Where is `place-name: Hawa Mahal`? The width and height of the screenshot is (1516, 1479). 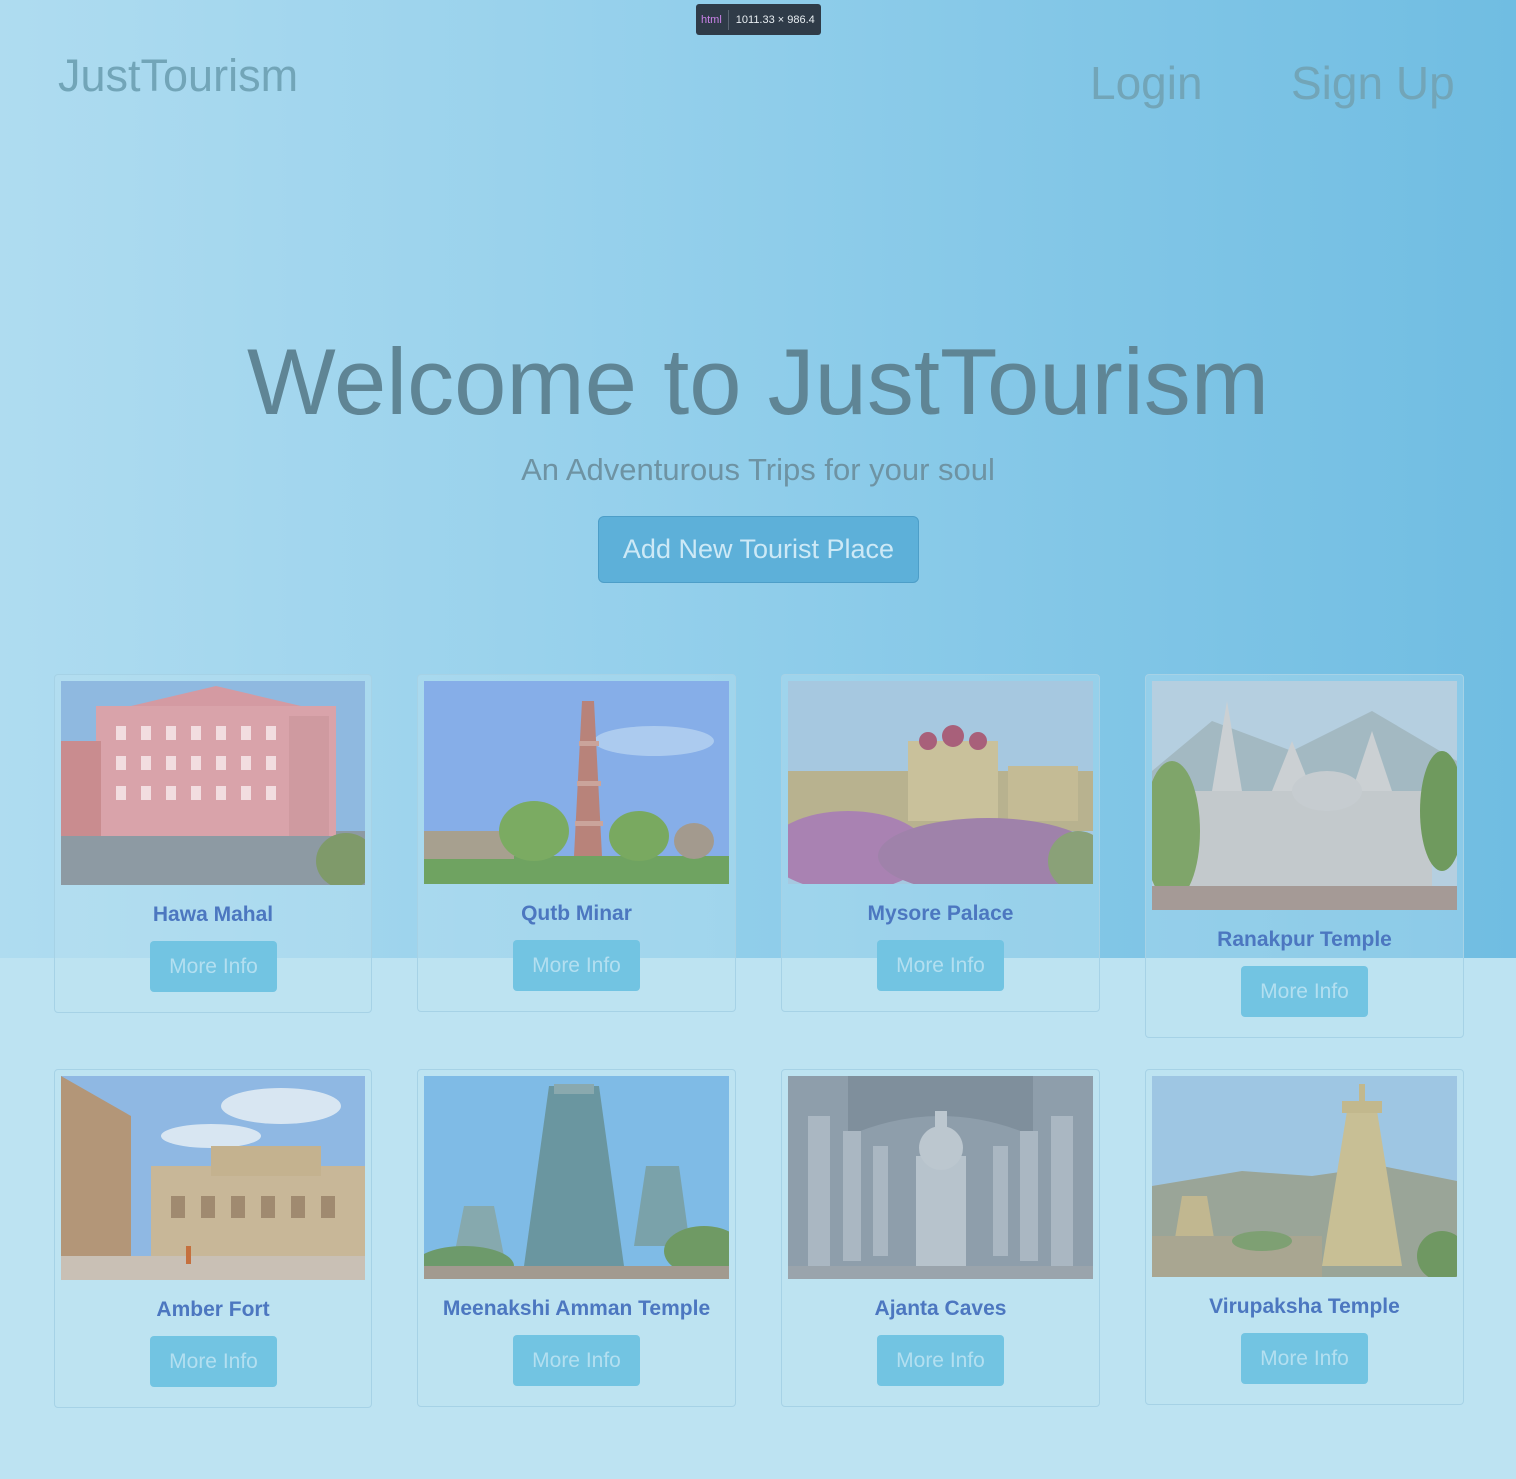
place-name: Hawa Mahal is located at coordinates (213, 914).